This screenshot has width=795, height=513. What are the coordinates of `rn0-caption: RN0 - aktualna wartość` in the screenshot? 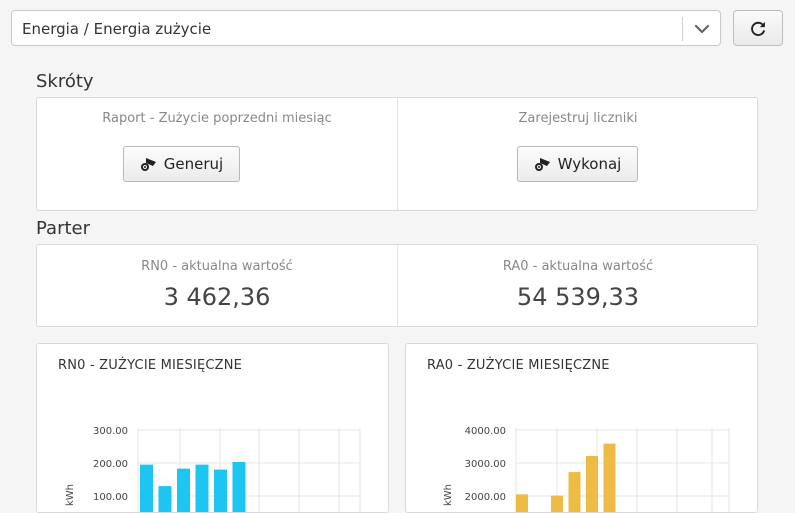 It's located at (217, 266).